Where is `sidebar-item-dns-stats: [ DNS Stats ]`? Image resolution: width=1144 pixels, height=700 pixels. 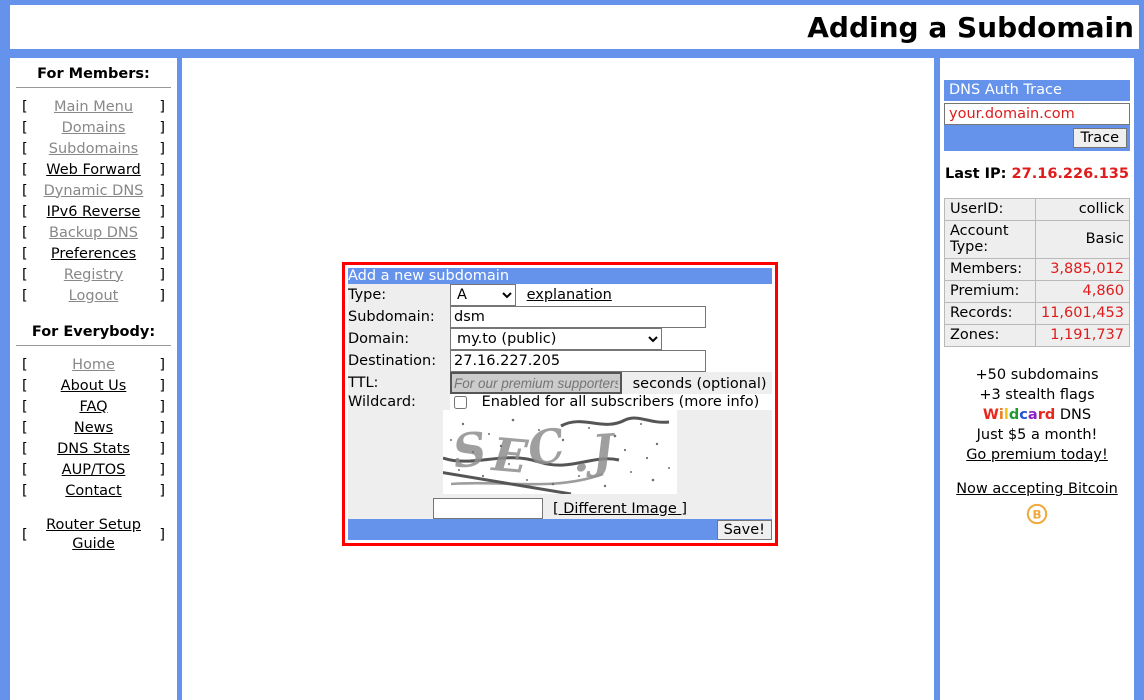 sidebar-item-dns-stats: [ DNS Stats ] is located at coordinates (93, 448).